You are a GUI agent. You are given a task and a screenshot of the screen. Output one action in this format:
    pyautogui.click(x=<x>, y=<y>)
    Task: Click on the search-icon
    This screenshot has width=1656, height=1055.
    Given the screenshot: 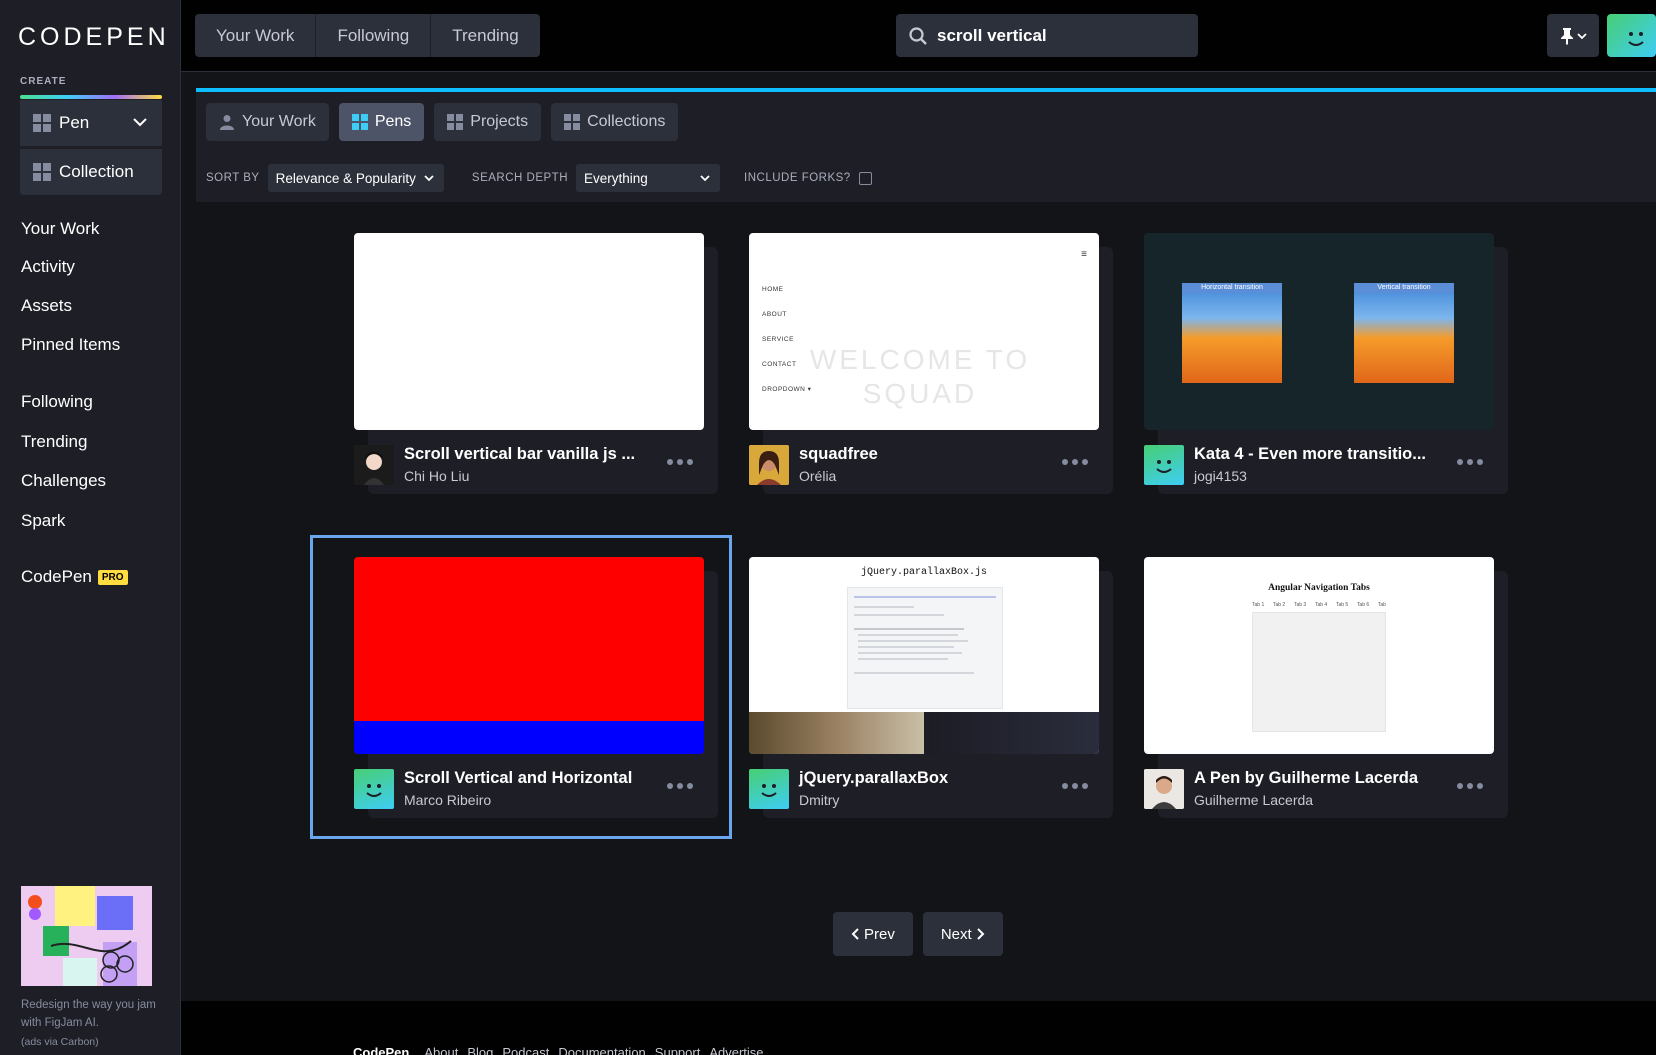 What is the action you would take?
    pyautogui.click(x=918, y=35)
    